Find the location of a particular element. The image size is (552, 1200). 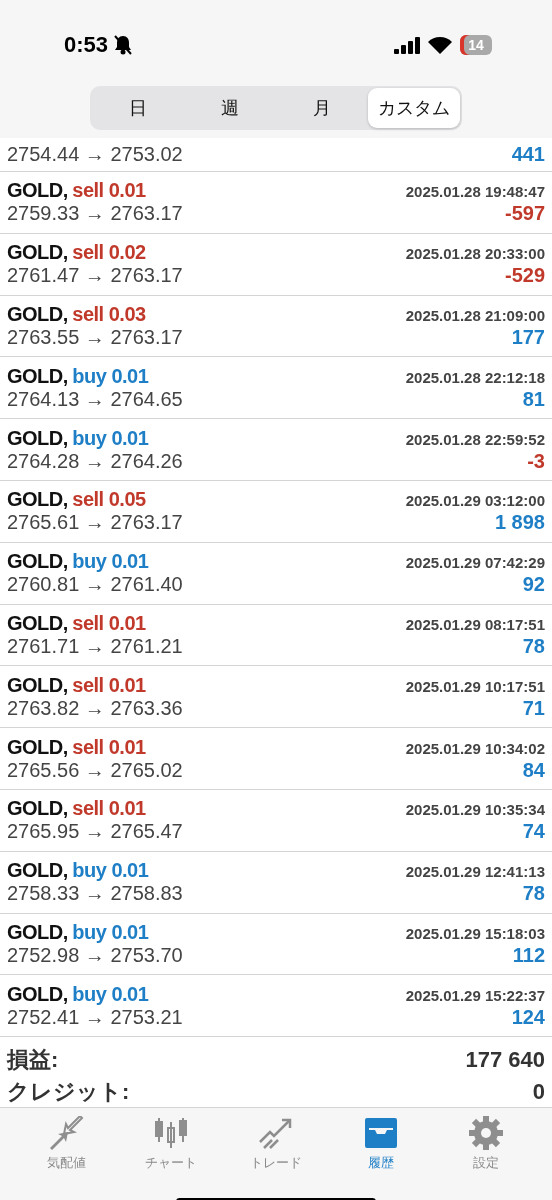

period-tab: 週 is located at coordinates (230, 108).